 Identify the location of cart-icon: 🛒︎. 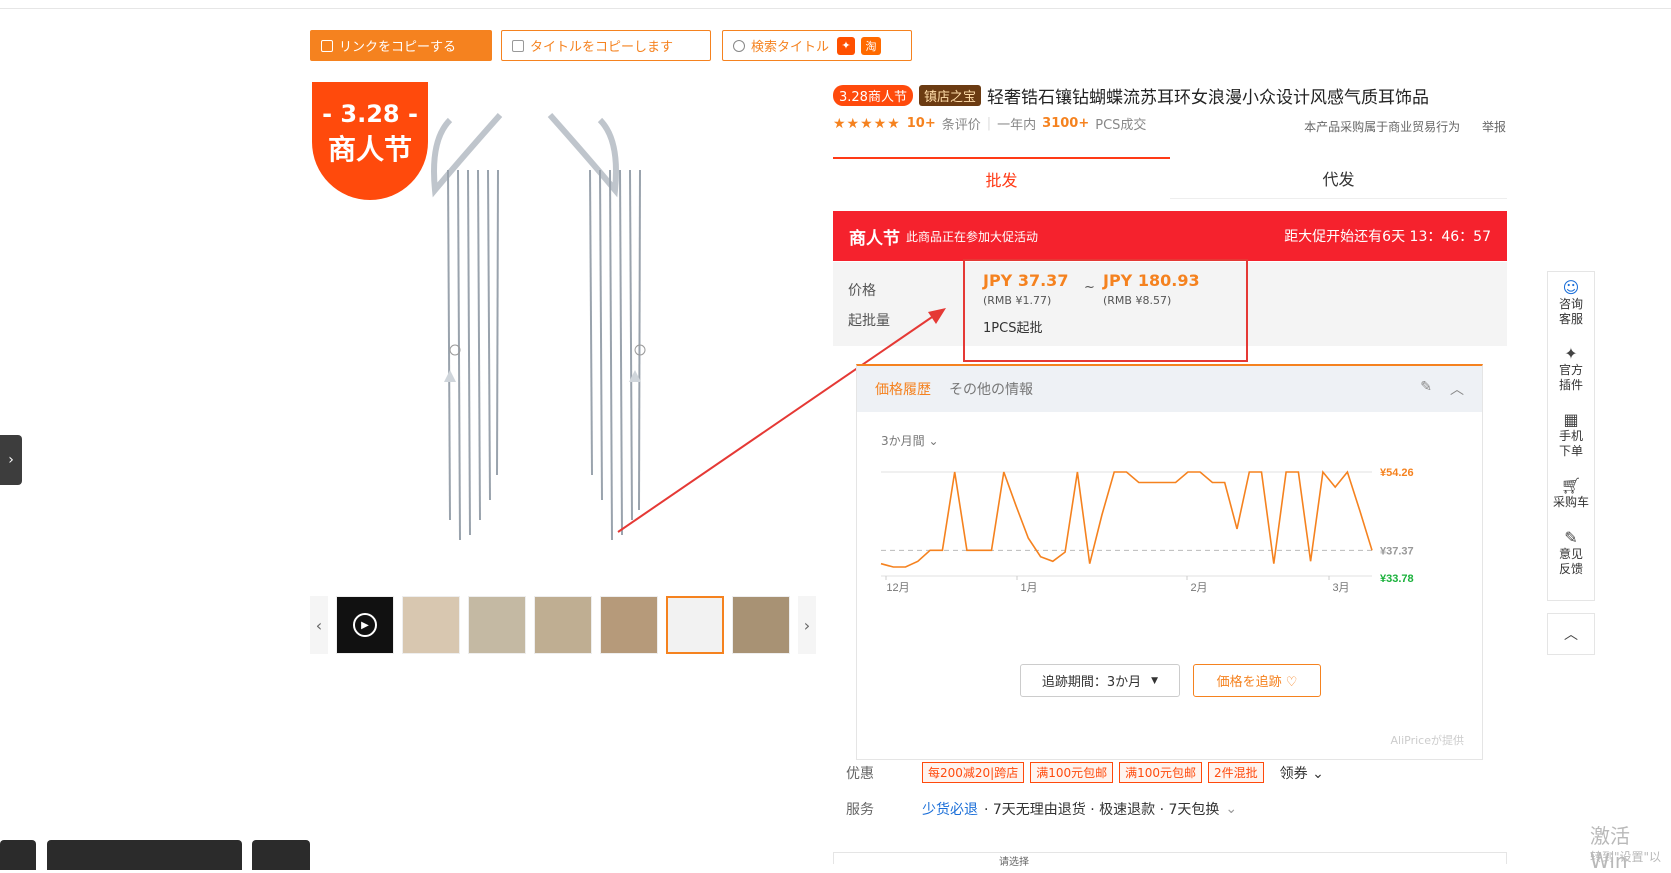
(1571, 485).